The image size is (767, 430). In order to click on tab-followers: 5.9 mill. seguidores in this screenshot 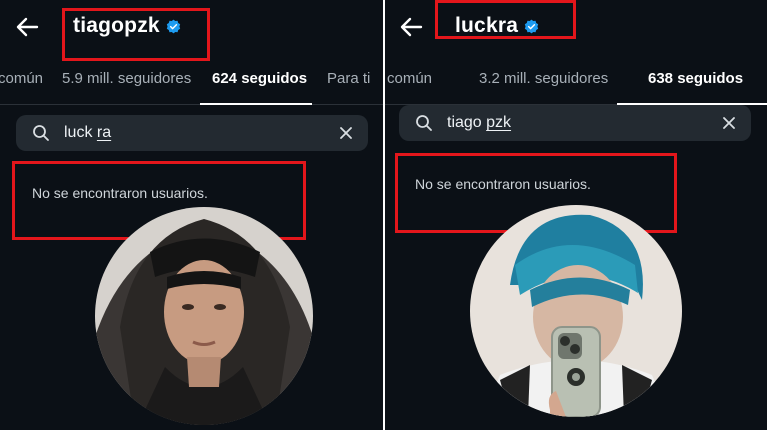, I will do `click(126, 78)`.